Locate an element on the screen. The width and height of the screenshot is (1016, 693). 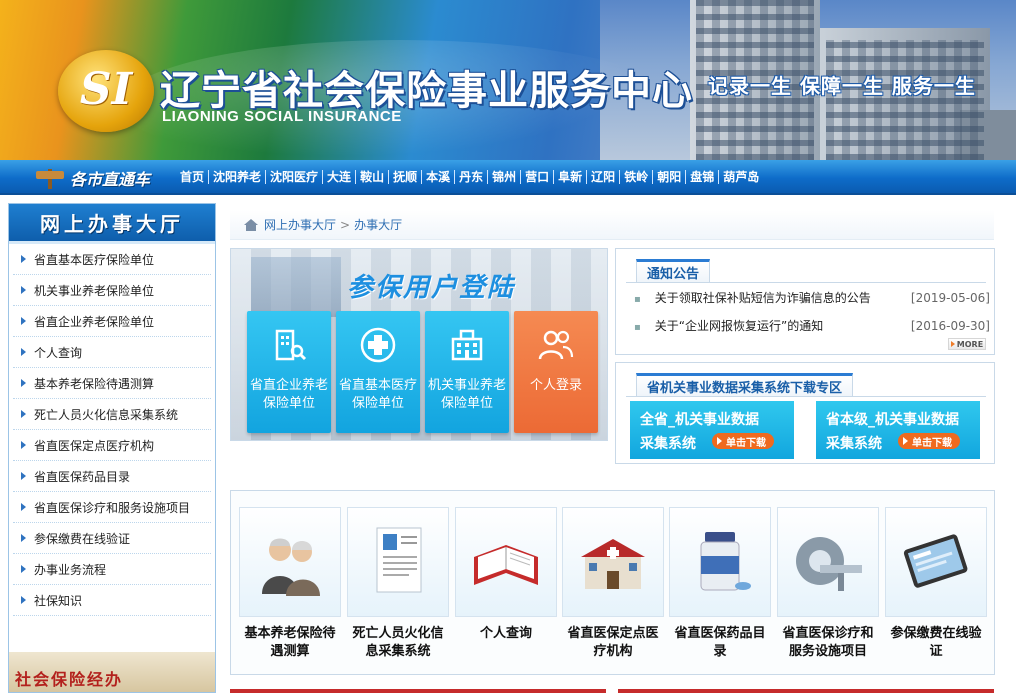
home-icon is located at coordinates (251, 224).